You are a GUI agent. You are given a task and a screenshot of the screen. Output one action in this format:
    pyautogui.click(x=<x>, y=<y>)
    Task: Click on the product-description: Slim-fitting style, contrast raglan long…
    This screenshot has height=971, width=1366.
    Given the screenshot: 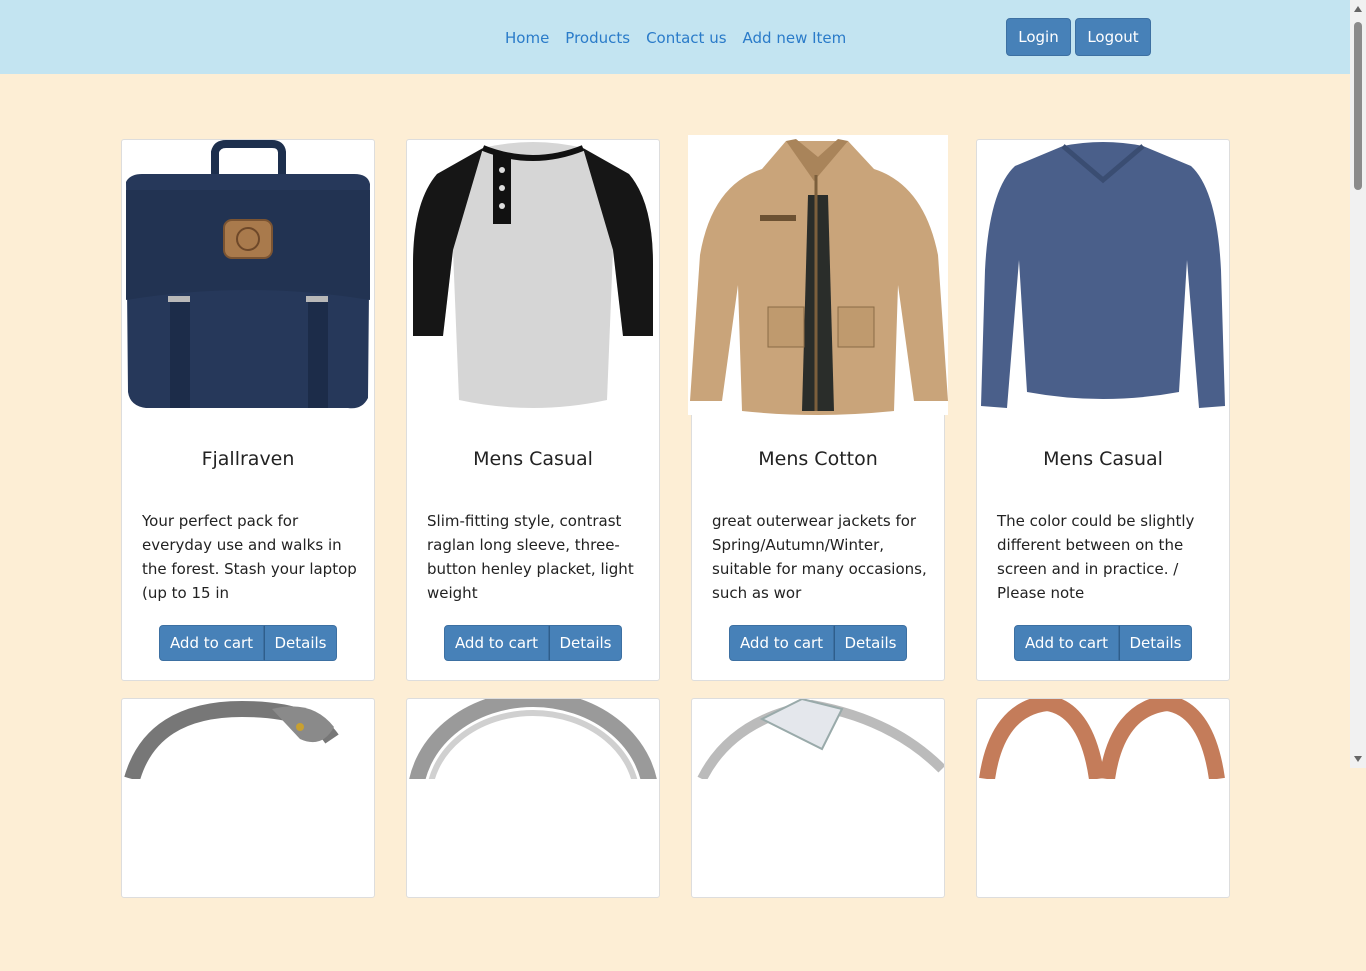 What is the action you would take?
    pyautogui.click(x=530, y=557)
    